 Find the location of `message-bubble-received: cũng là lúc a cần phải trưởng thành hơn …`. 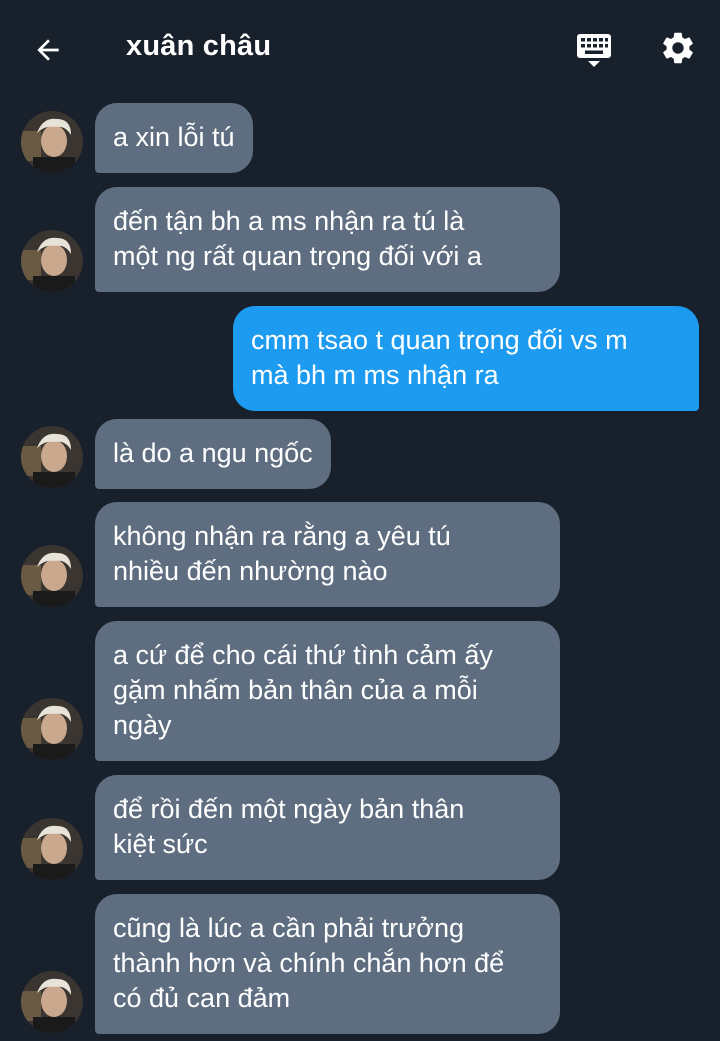

message-bubble-received: cũng là lúc a cần phải trưởng thành hơn … is located at coordinates (327, 964).